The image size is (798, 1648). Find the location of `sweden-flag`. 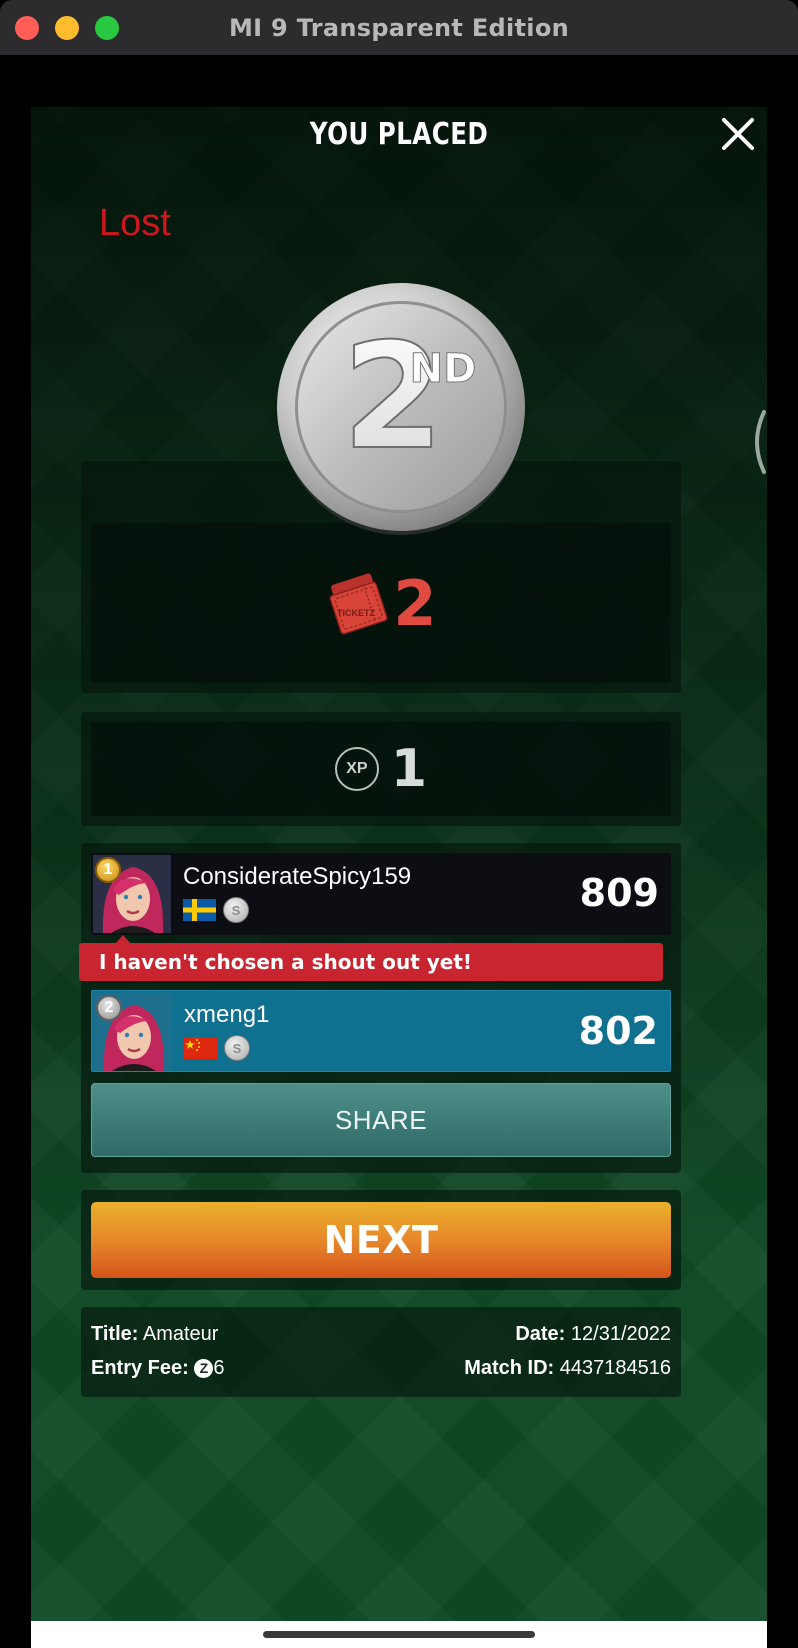

sweden-flag is located at coordinates (199, 910).